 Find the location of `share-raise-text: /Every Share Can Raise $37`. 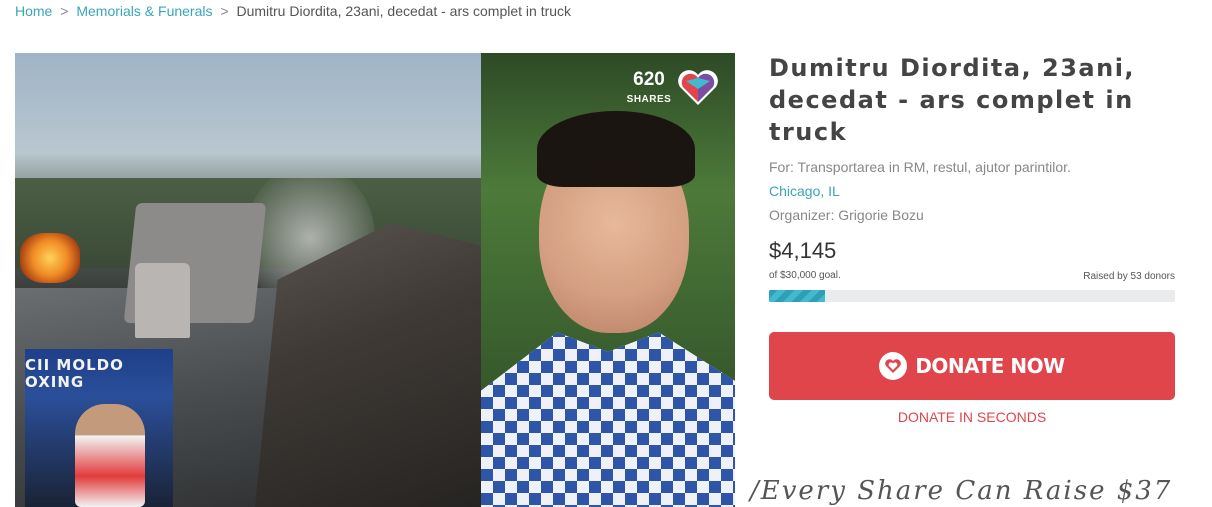

share-raise-text: /Every Share Can Raise $37 is located at coordinates (961, 491).